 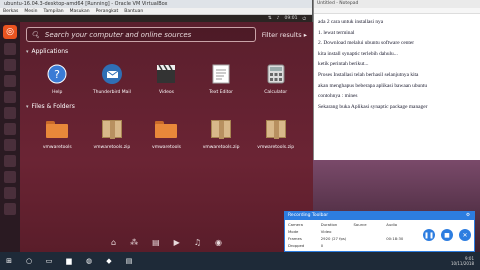 I want to click on task-view-icon: ▭, so click(x=49, y=261).